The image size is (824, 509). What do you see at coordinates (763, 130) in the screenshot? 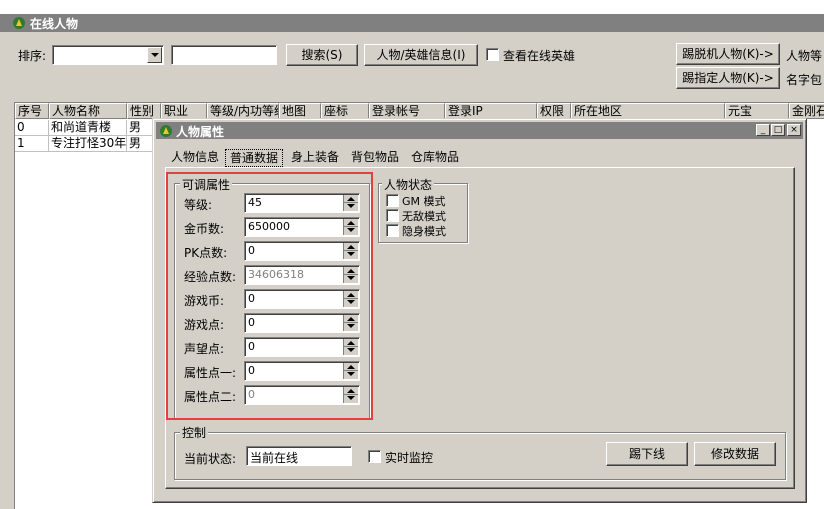
I see `minimize-icon: _` at bounding box center [763, 130].